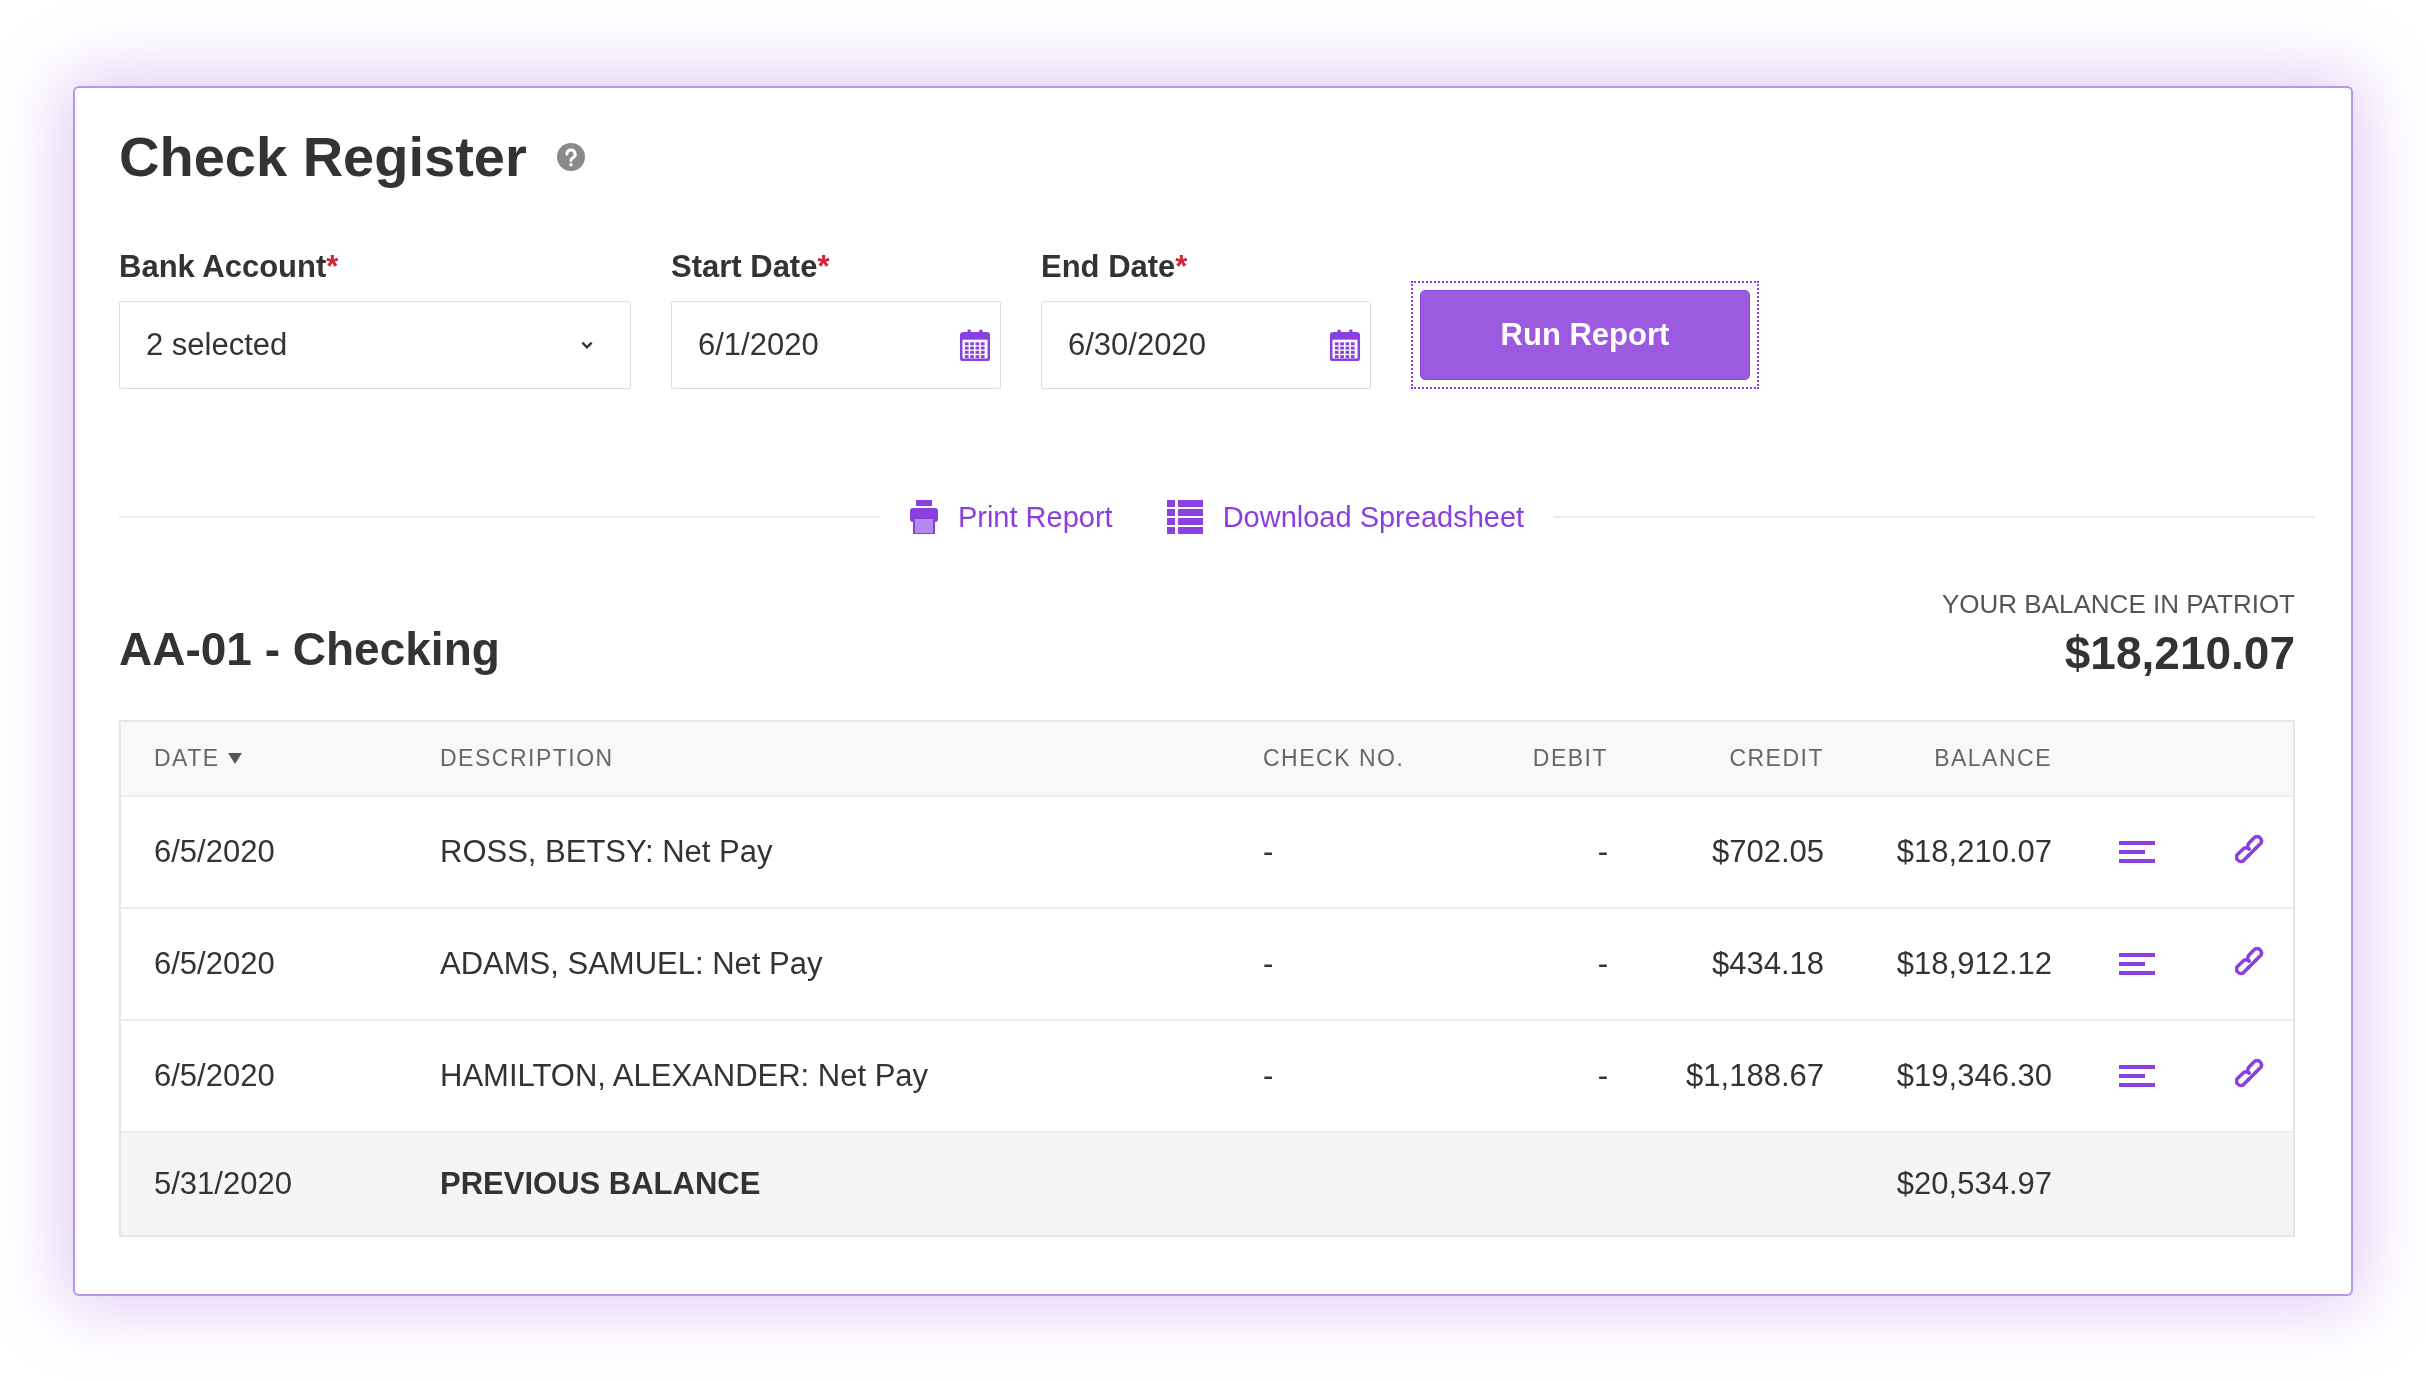 Image resolution: width=2426 pixels, height=1381 pixels. Describe the element at coordinates (684, 1076) in the screenshot. I see `table-cell: HAMILTON, ALEXANDER: Net Pay` at that location.